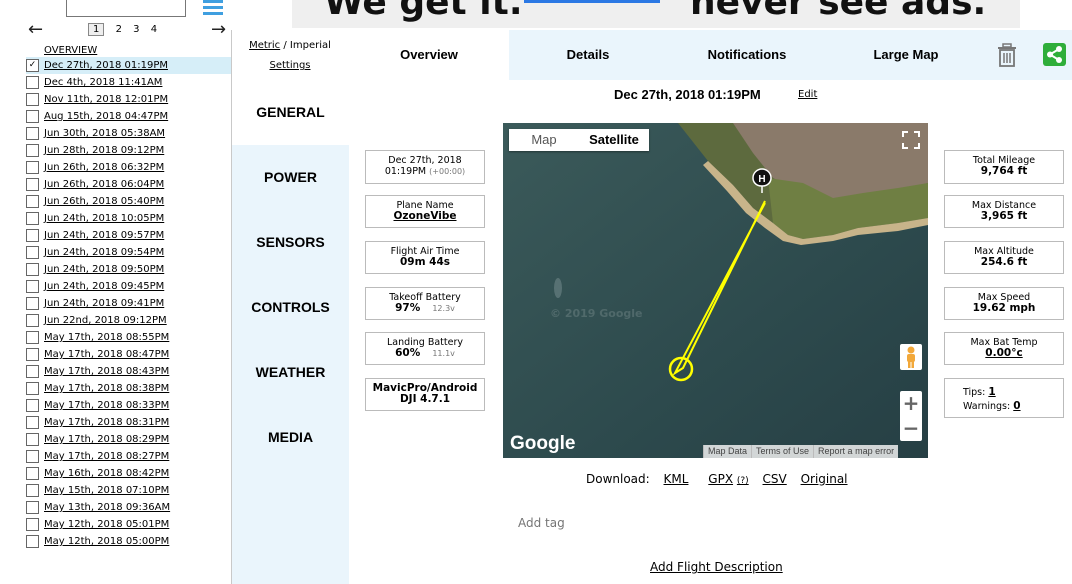 The height and width of the screenshot is (584, 1072). Describe the element at coordinates (911, 140) in the screenshot. I see `fullscreen-icon` at that location.